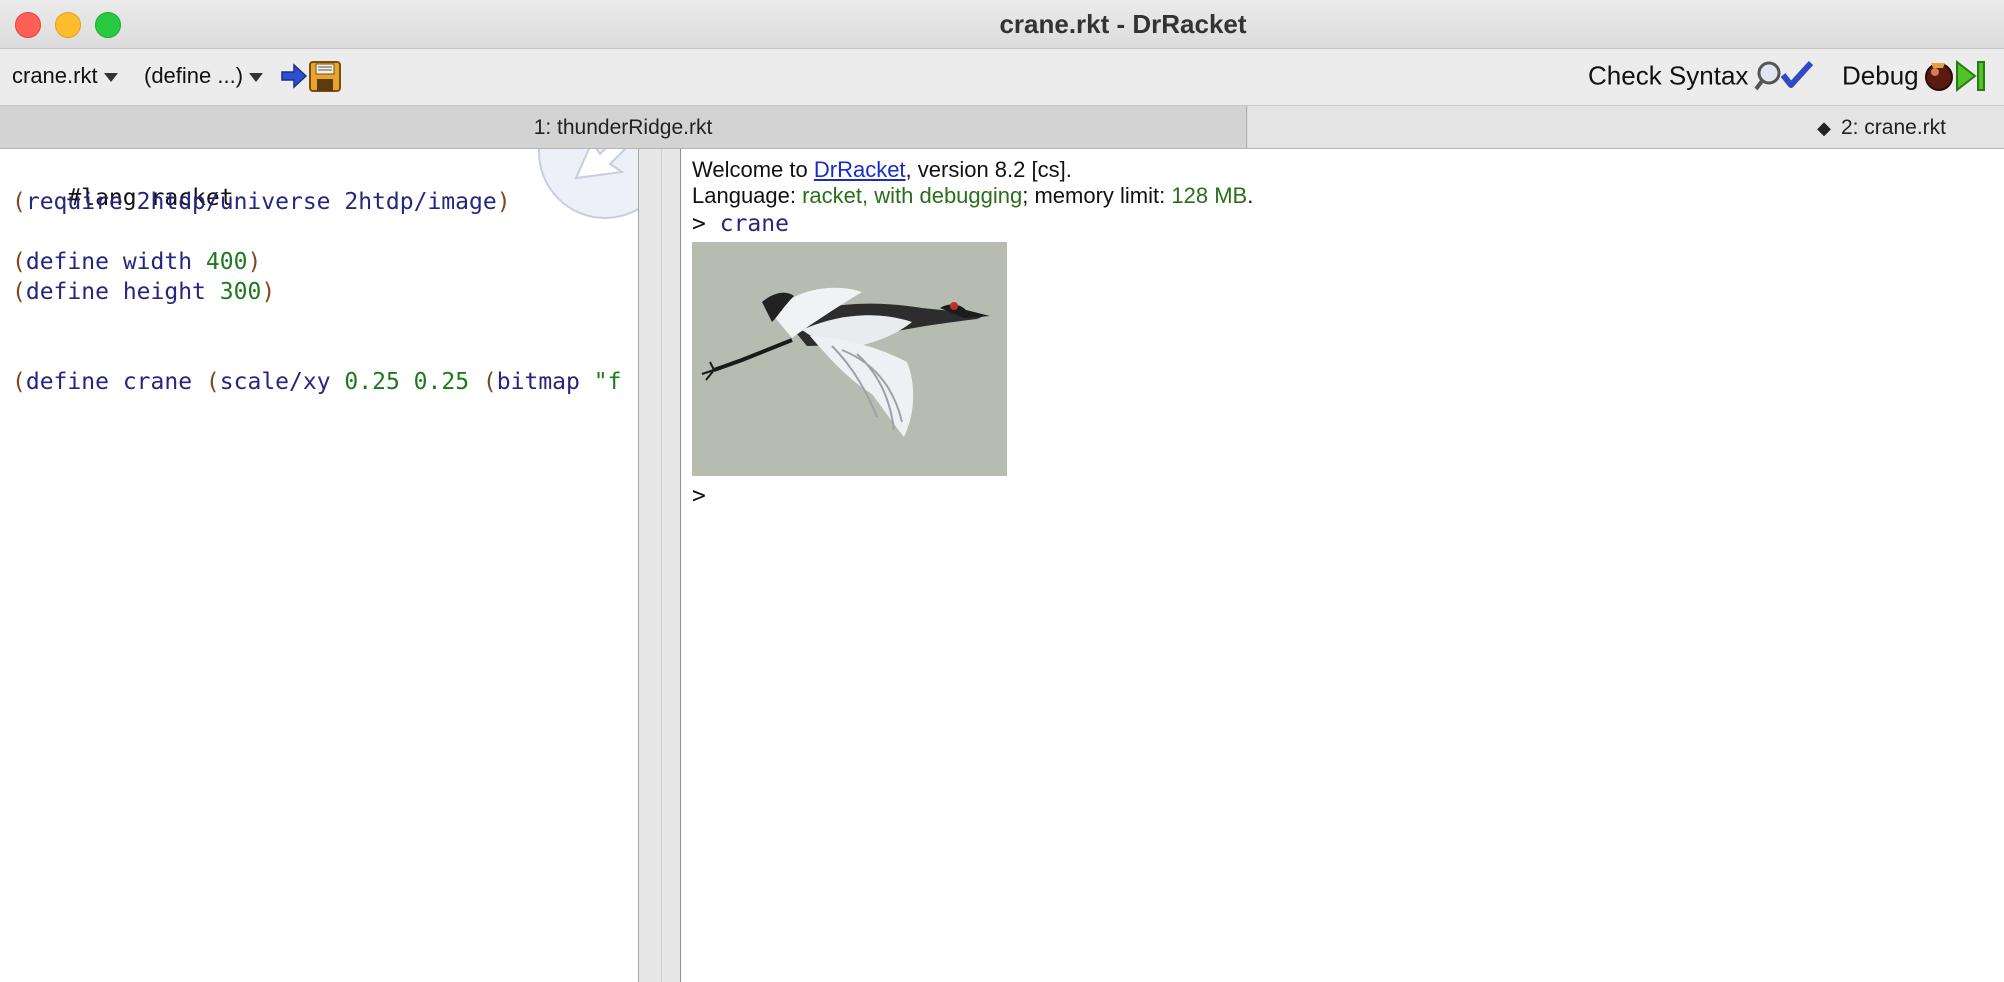  I want to click on code-line-height: (define height 300), so click(144, 292).